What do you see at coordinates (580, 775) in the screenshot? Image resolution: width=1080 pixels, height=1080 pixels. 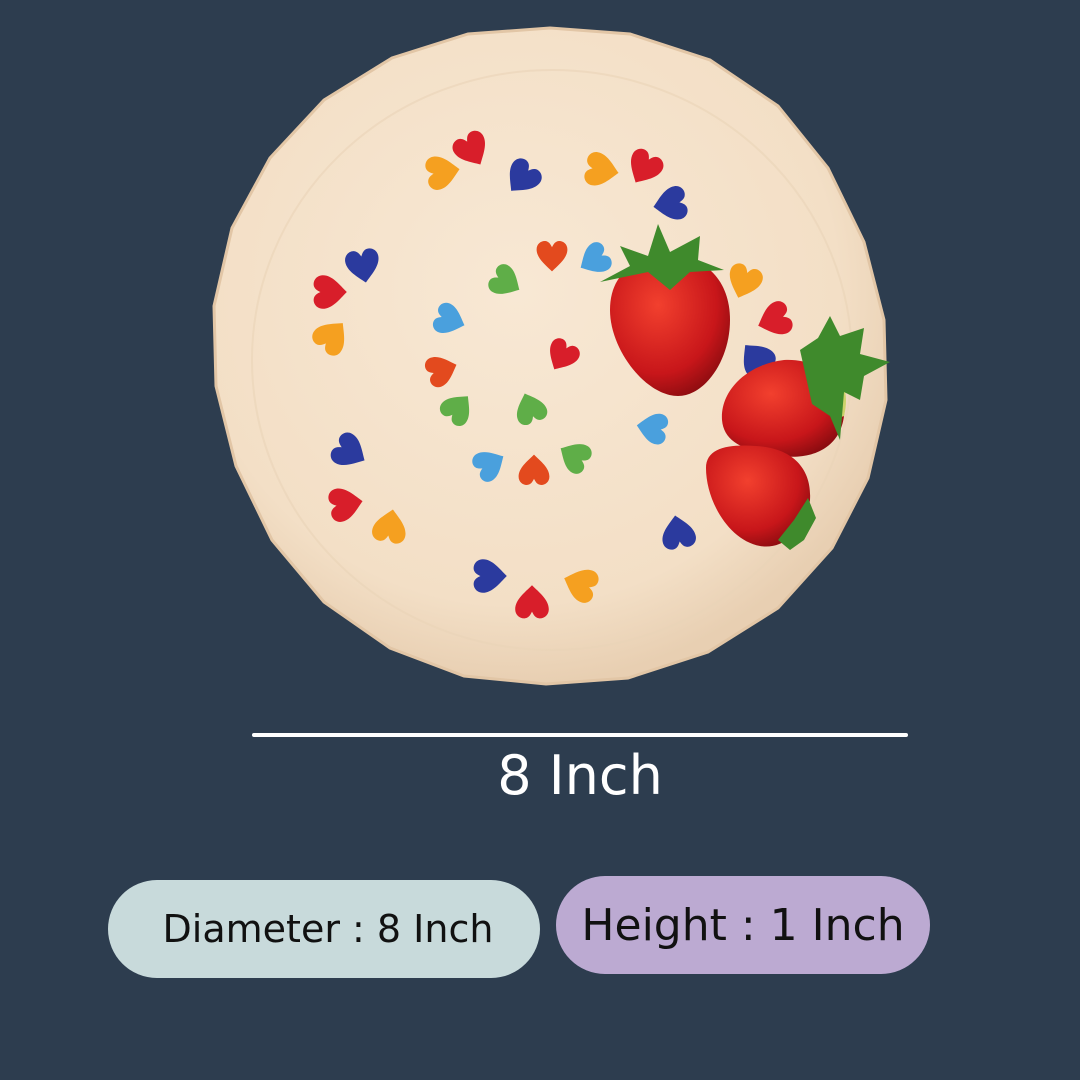 I see `diameter-measure-label: 8 Inch` at bounding box center [580, 775].